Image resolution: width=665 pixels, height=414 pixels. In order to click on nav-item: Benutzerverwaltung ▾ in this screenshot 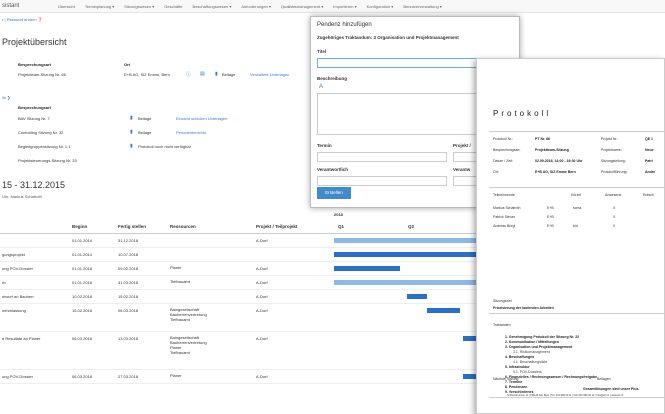, I will do `click(422, 6)`.